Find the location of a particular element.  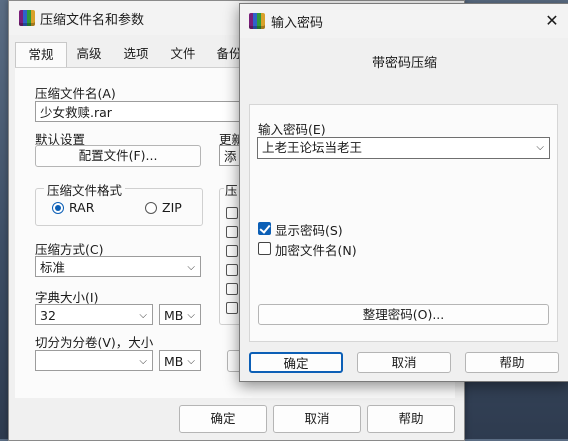

tab-general: 常规 is located at coordinates (41, 55).